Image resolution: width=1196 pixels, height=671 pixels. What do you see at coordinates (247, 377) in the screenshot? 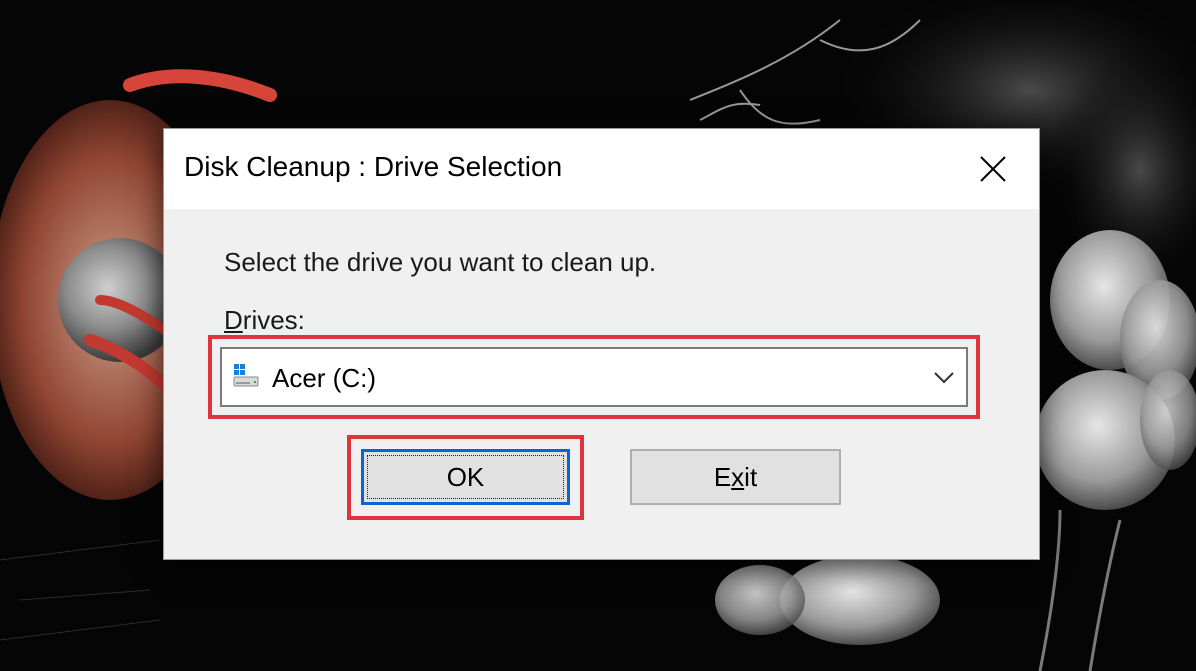
I see `drive-icon` at bounding box center [247, 377].